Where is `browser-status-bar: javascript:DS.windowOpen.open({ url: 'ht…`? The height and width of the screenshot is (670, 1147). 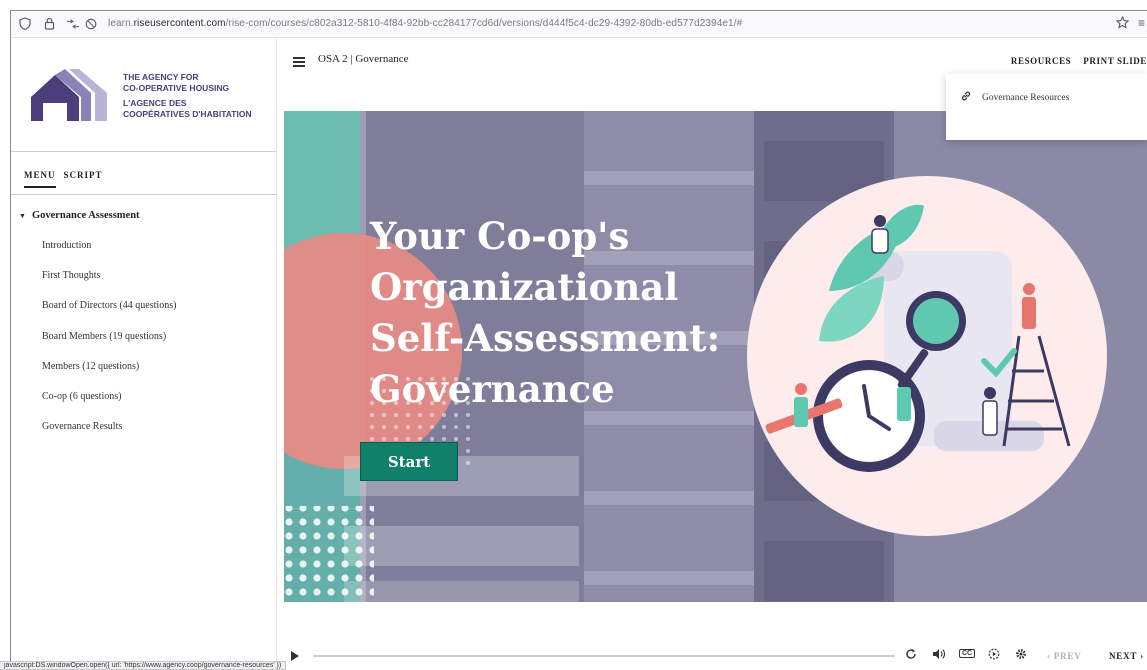
browser-status-bar: javascript:DS.windowOpen.open({ url: 'ht… is located at coordinates (143, 665).